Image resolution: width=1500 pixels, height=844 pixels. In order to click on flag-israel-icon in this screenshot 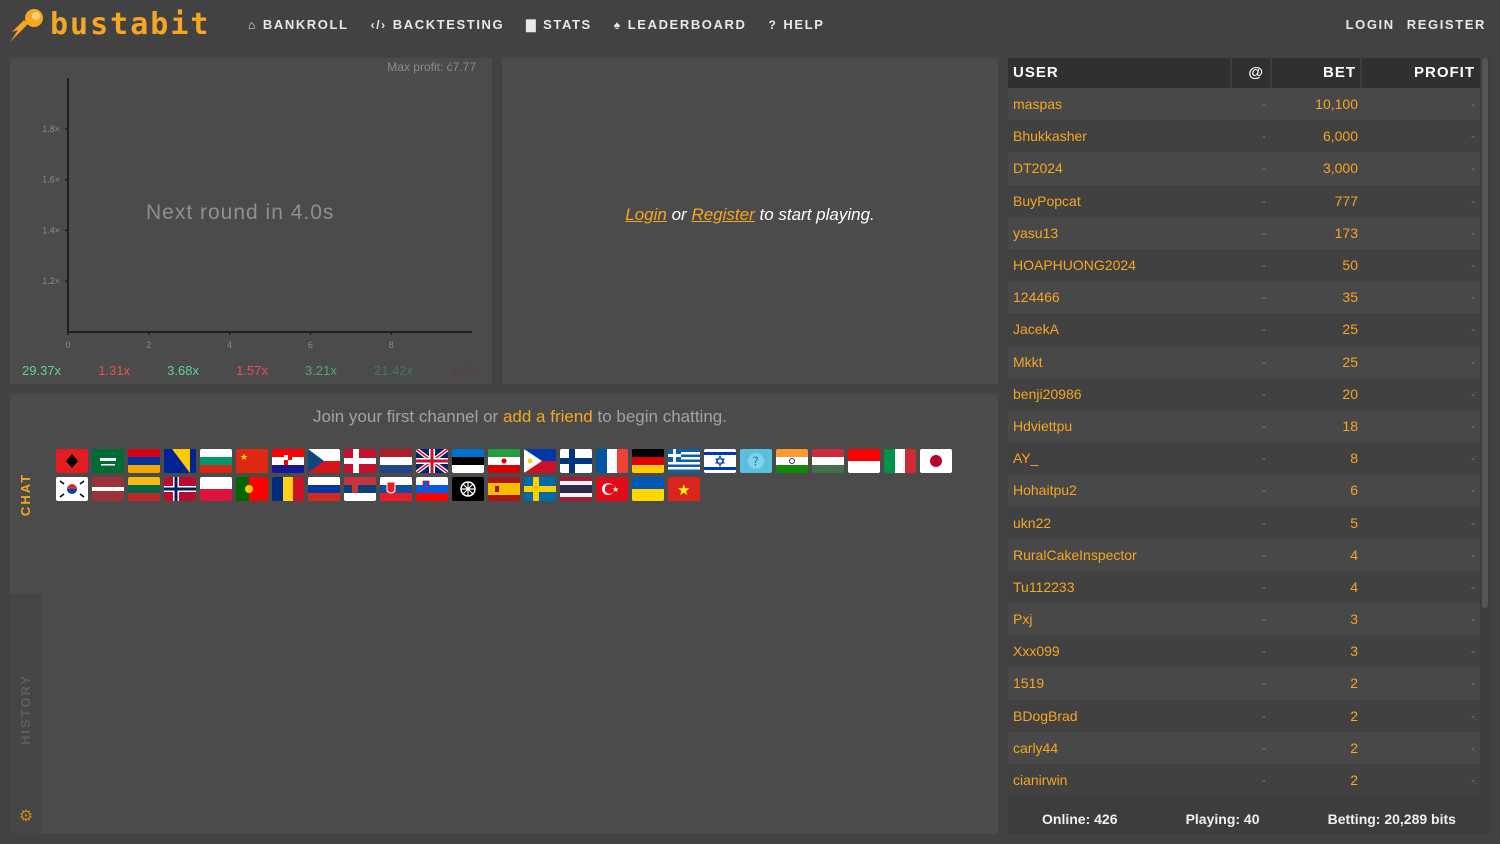, I will do `click(720, 461)`.